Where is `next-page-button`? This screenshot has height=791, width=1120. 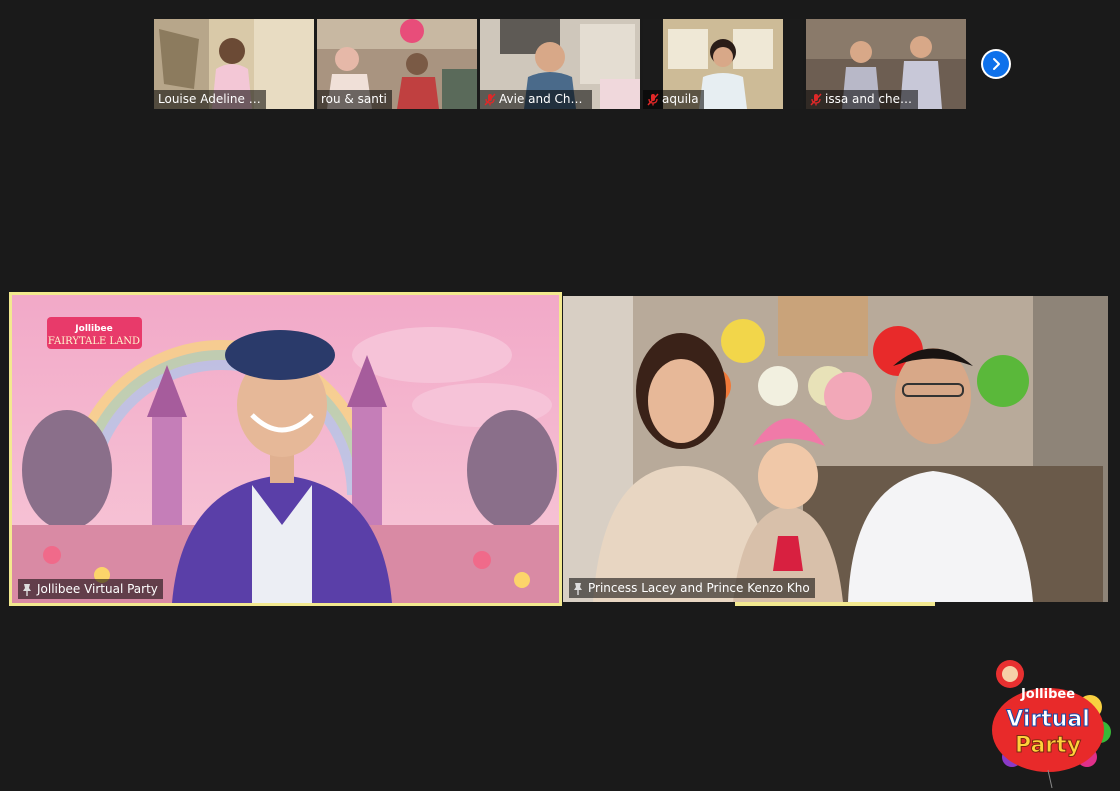 next-page-button is located at coordinates (996, 64).